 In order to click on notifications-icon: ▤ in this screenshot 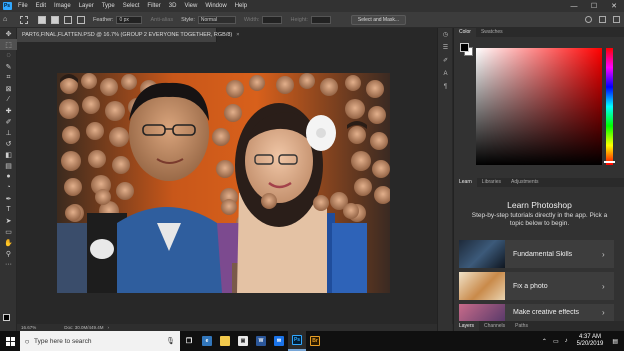, I will do `click(615, 341)`.